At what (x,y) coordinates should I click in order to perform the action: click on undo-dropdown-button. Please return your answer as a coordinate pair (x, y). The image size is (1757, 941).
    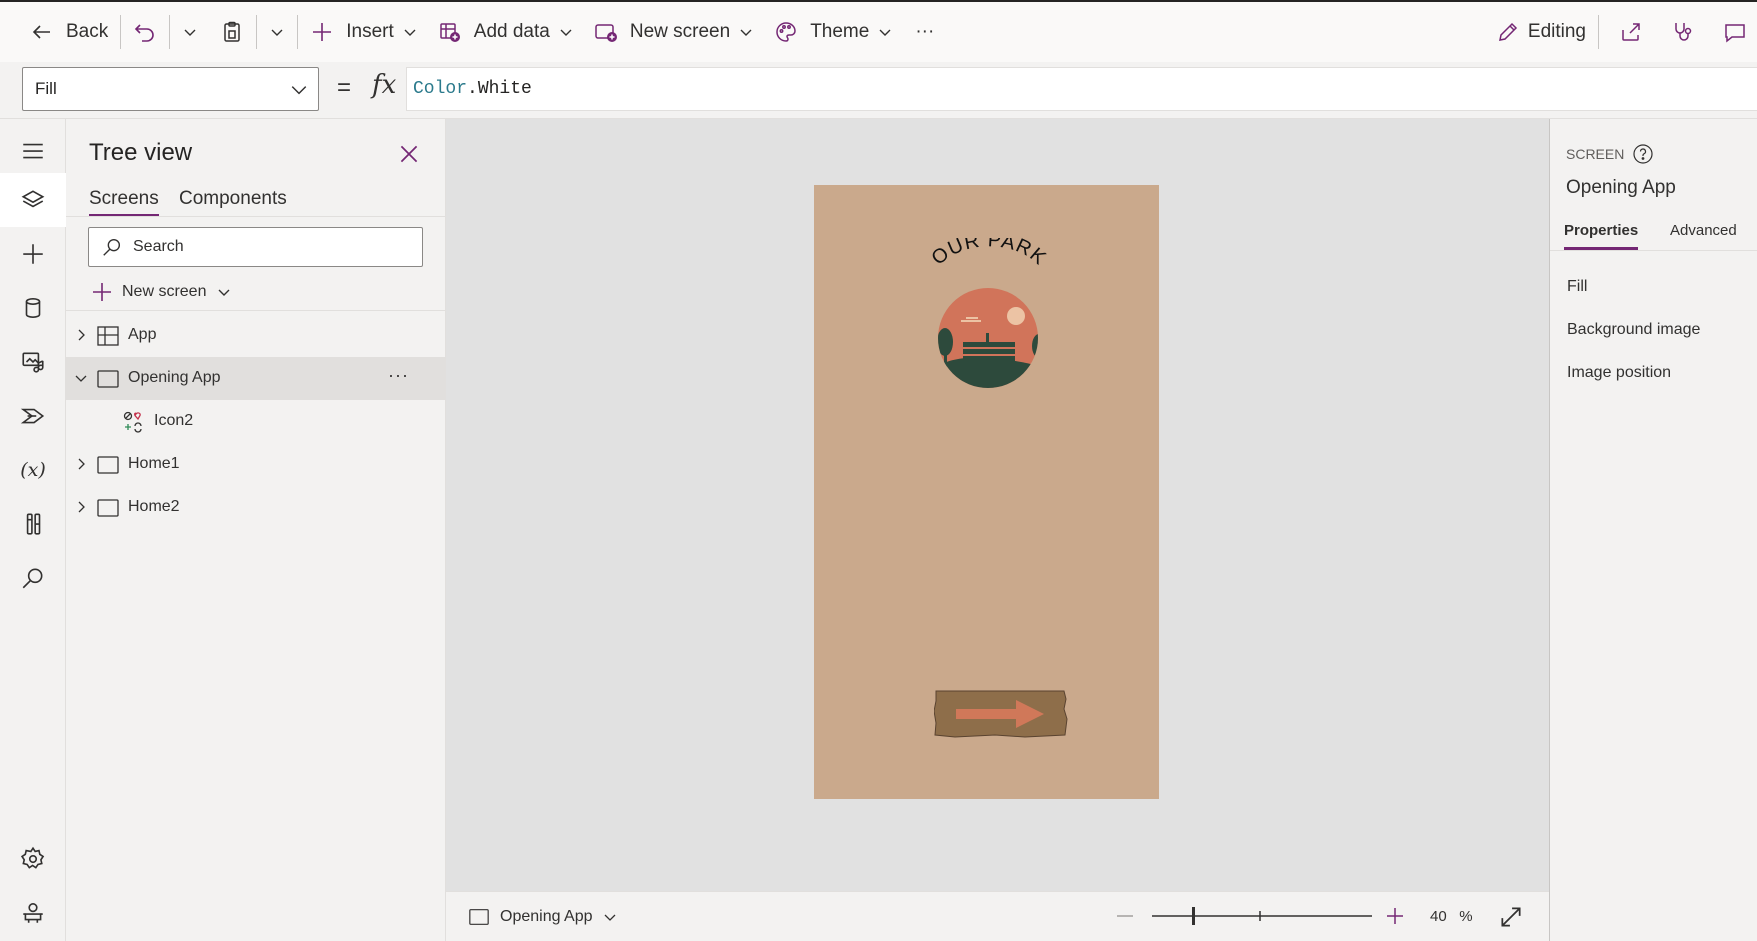
    Looking at the image, I should click on (190, 32).